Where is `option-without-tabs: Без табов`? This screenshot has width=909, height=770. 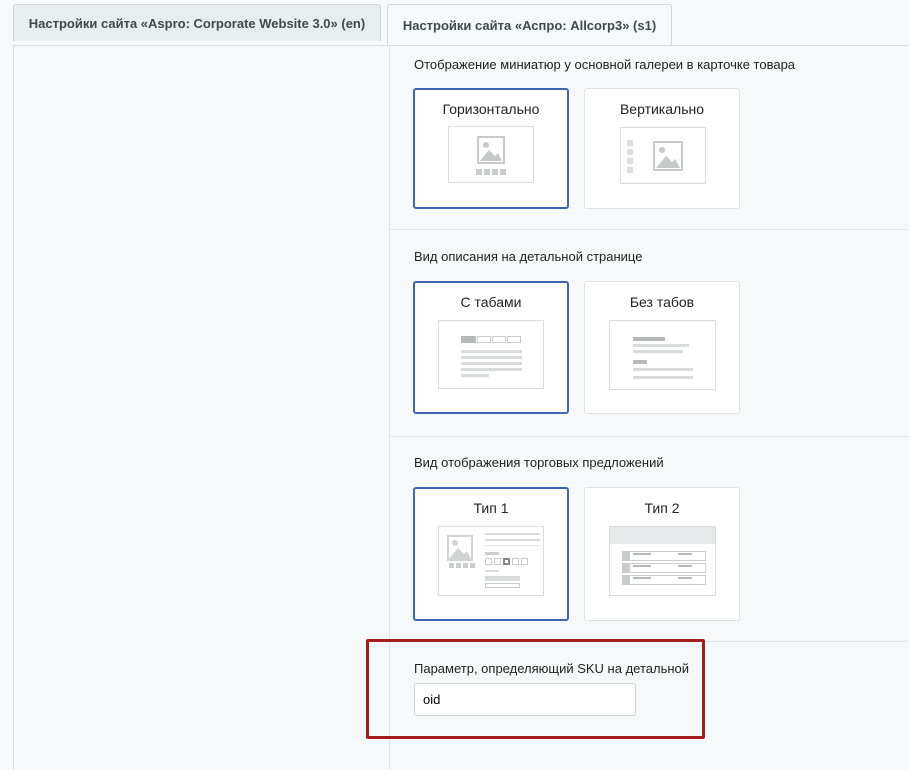 option-without-tabs: Без табов is located at coordinates (662, 347).